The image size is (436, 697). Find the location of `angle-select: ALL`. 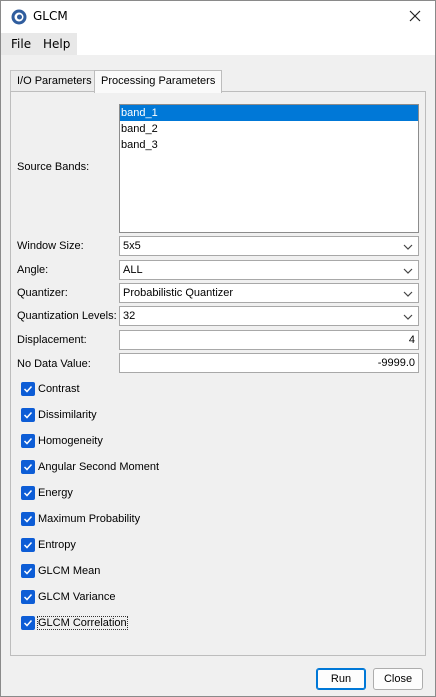

angle-select: ALL is located at coordinates (269, 270).